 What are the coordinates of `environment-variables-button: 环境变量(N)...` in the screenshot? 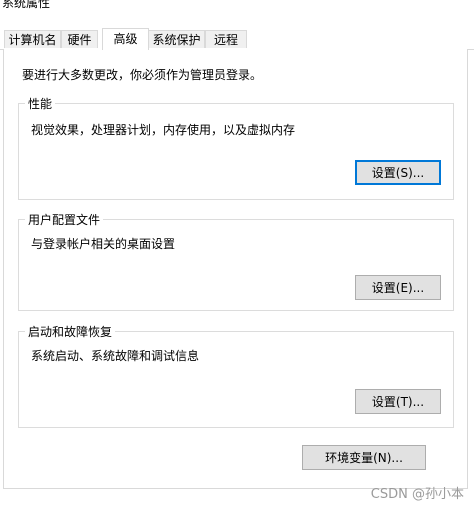 It's located at (364, 457).